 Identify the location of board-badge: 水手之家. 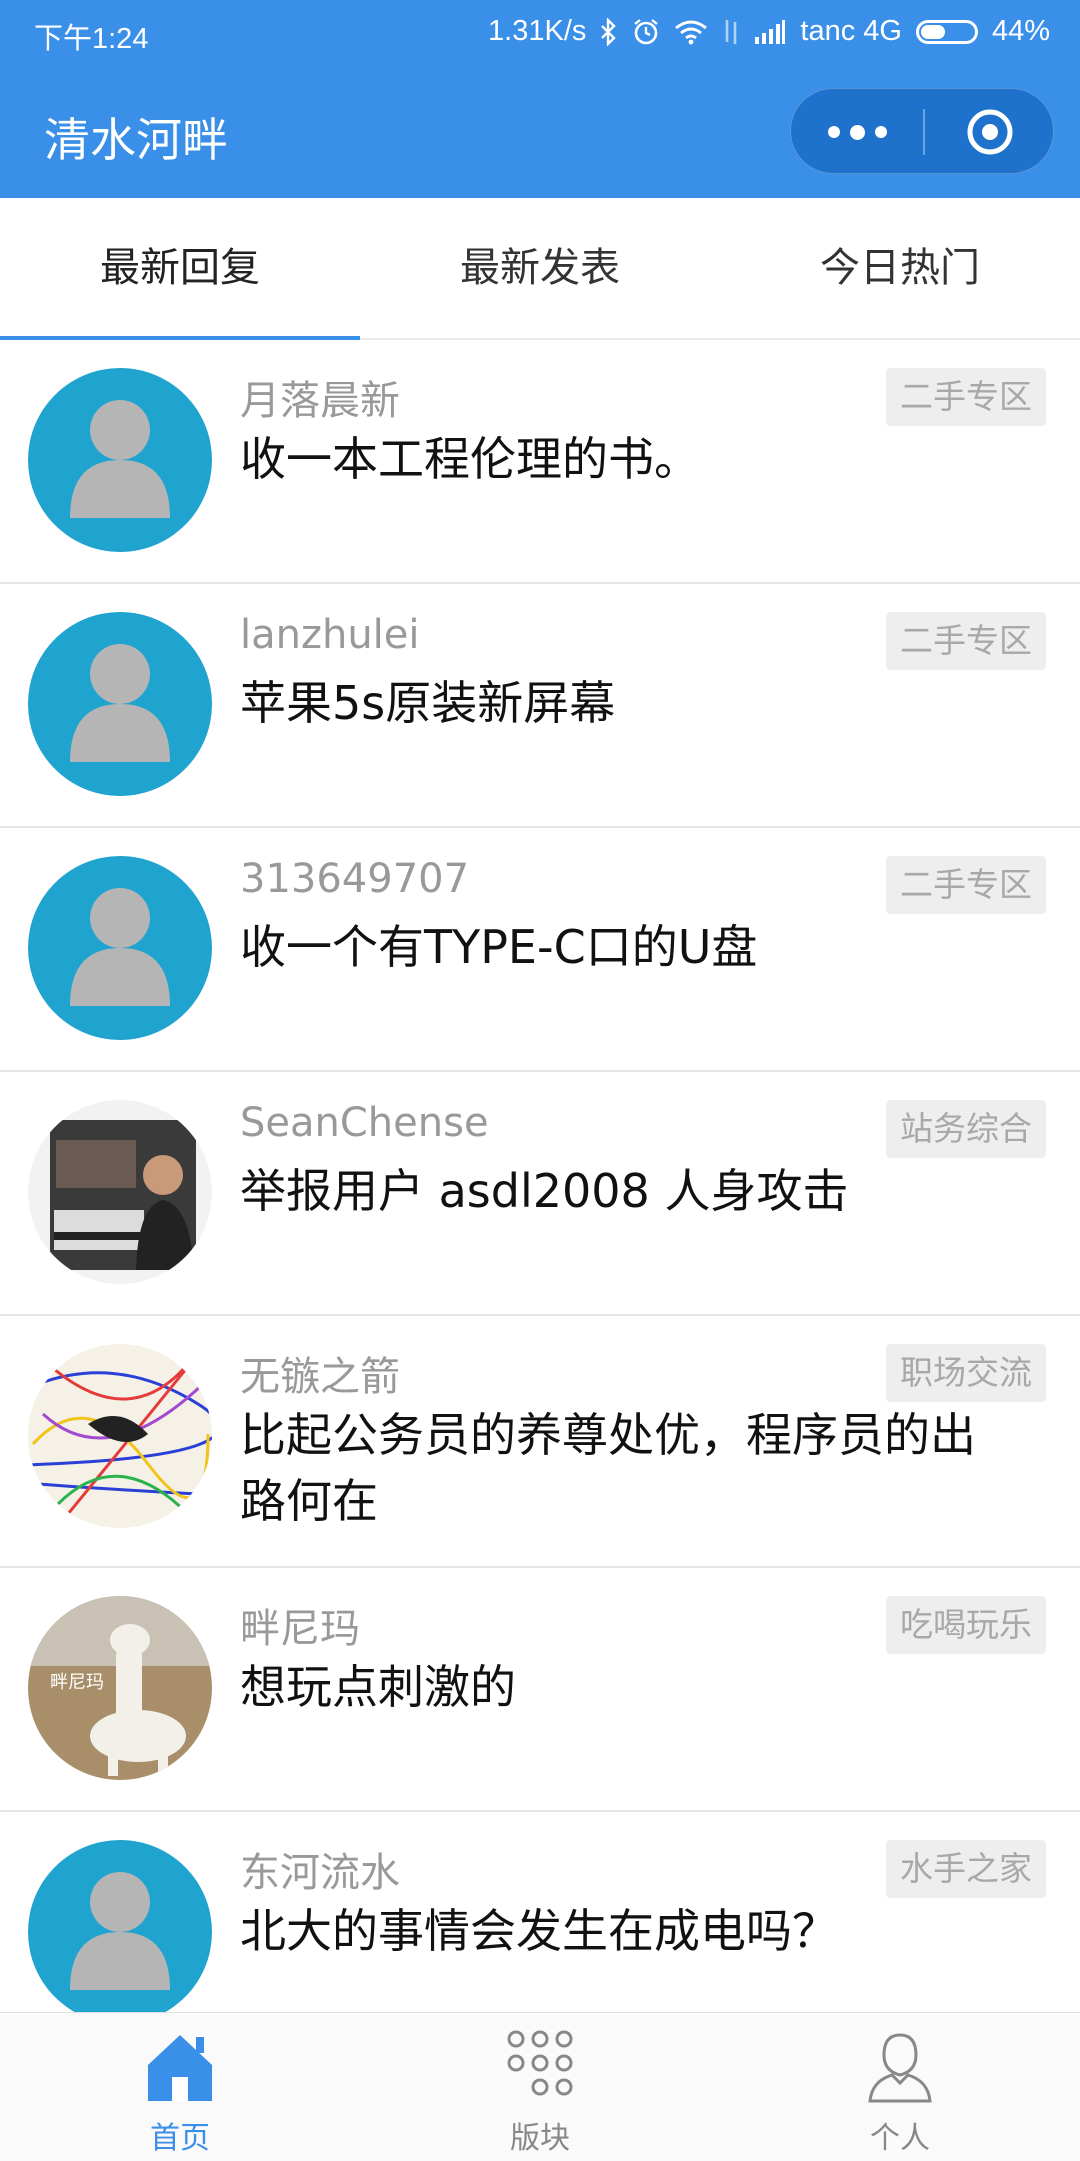
(966, 1869).